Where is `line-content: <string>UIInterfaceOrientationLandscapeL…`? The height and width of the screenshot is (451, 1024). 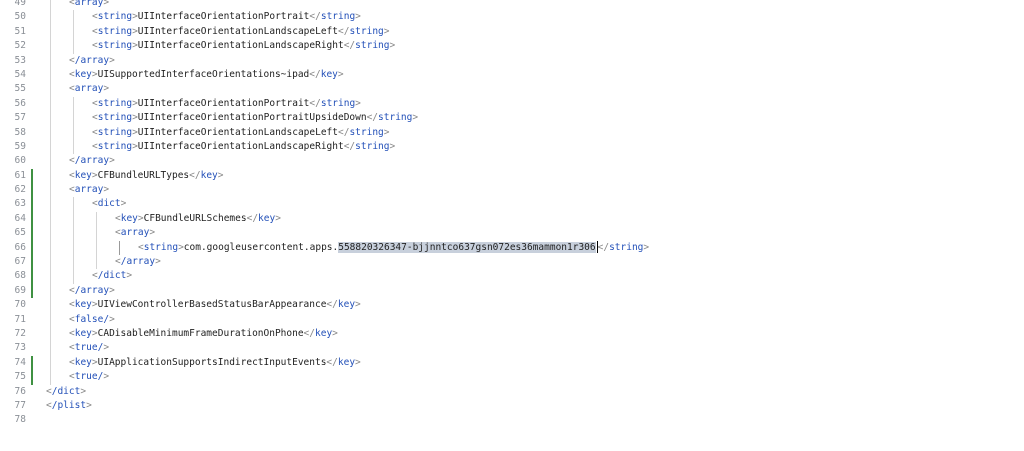 line-content: <string>UIInterfaceOrientationLandscapeL… is located at coordinates (241, 133).